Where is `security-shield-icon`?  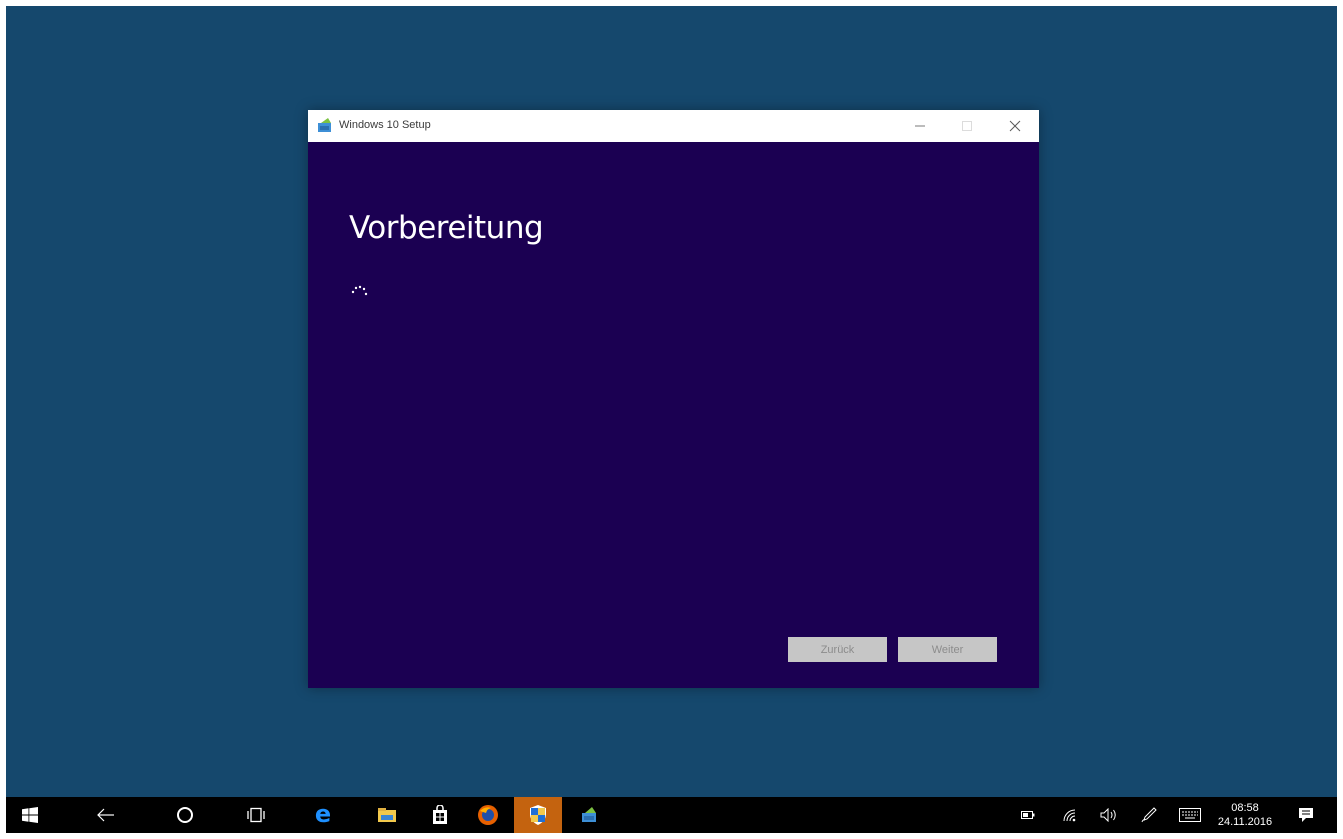
security-shield-icon is located at coordinates (538, 815).